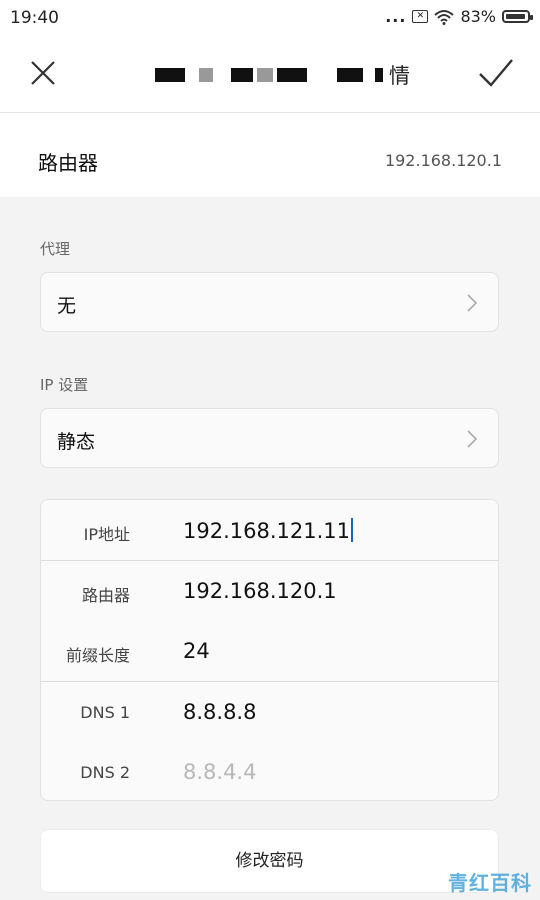 This screenshot has width=540, height=900. What do you see at coordinates (444, 17) in the screenshot?
I see `wifi-icon` at bounding box center [444, 17].